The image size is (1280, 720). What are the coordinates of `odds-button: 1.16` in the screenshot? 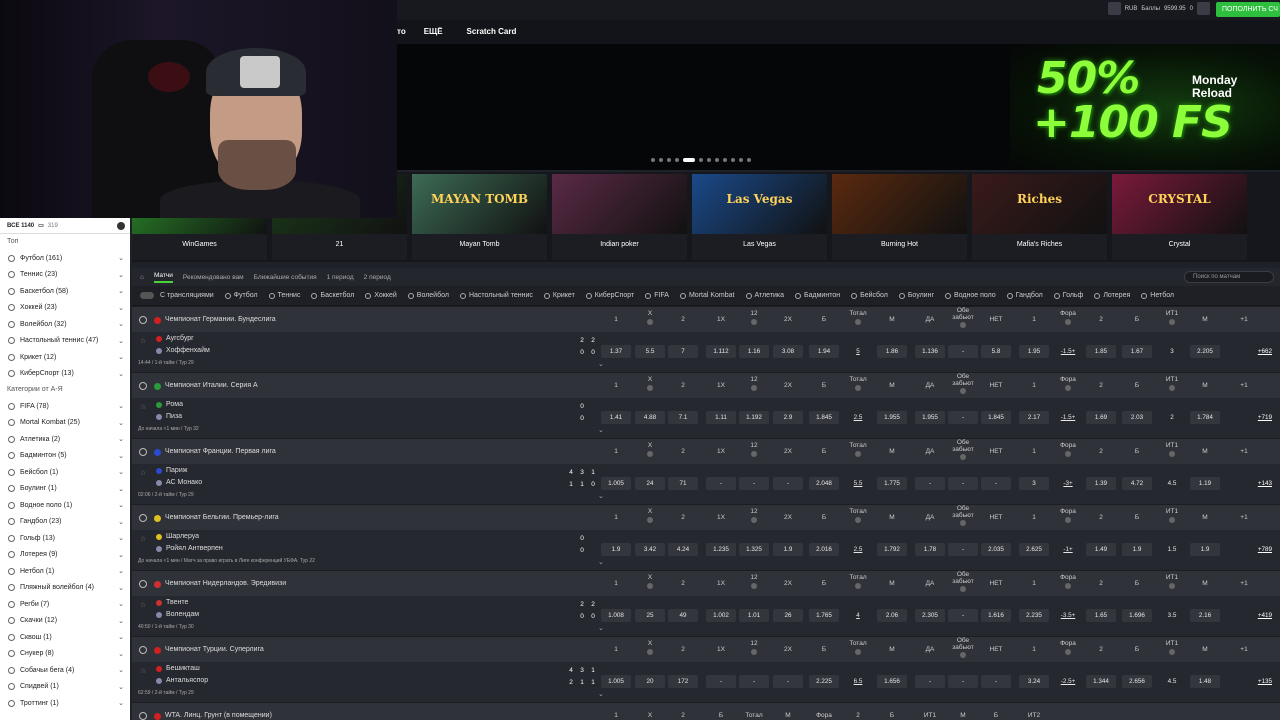 It's located at (754, 351).